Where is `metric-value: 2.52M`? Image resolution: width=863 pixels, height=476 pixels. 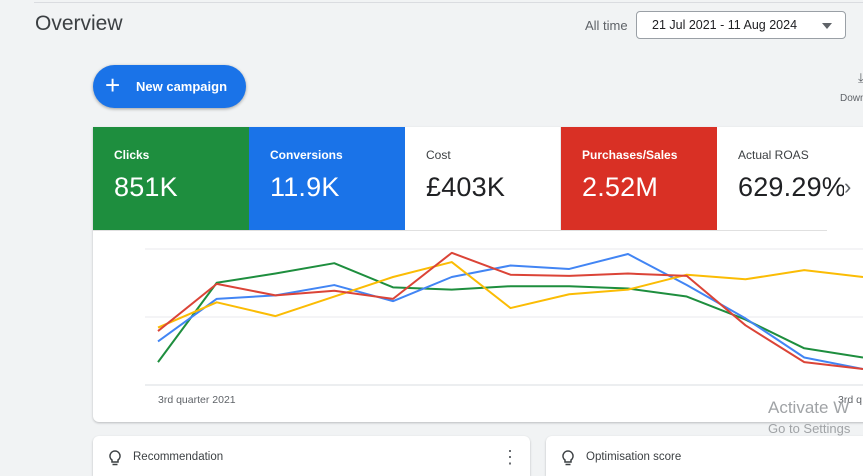
metric-value: 2.52M is located at coordinates (620, 187).